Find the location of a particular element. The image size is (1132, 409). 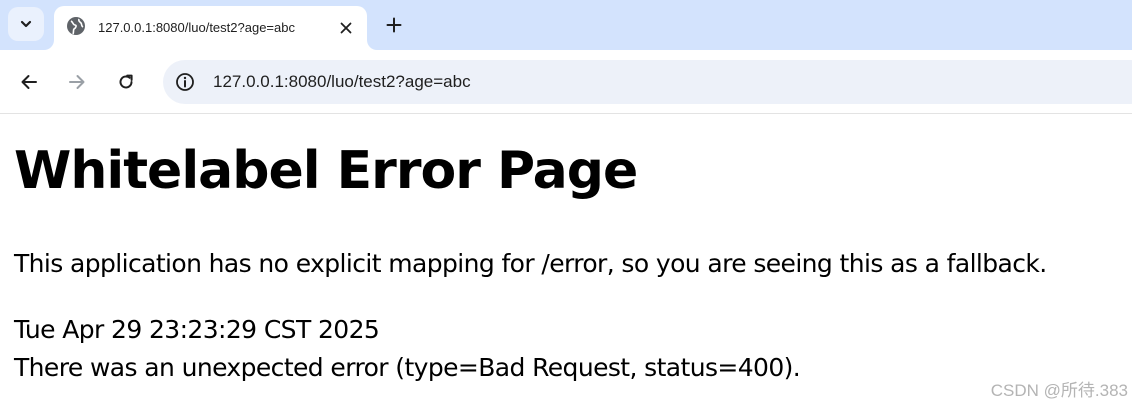

arrow-right-icon is located at coordinates (77, 82).